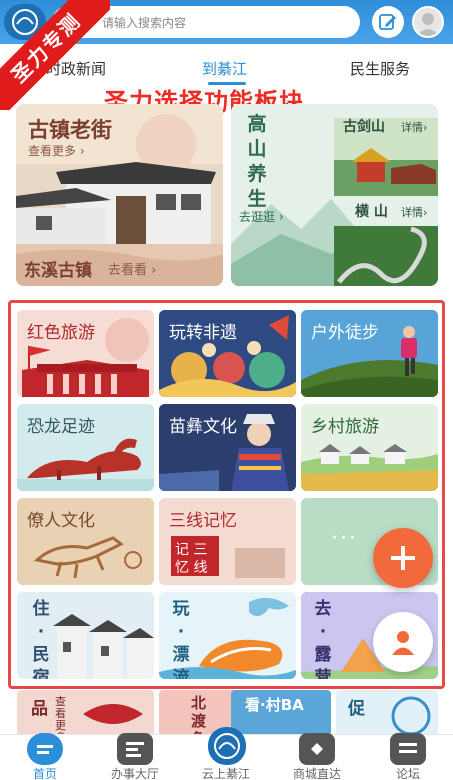  Describe the element at coordinates (134, 773) in the screenshot. I see `nav-service-hall-label: 办事大厅` at that location.